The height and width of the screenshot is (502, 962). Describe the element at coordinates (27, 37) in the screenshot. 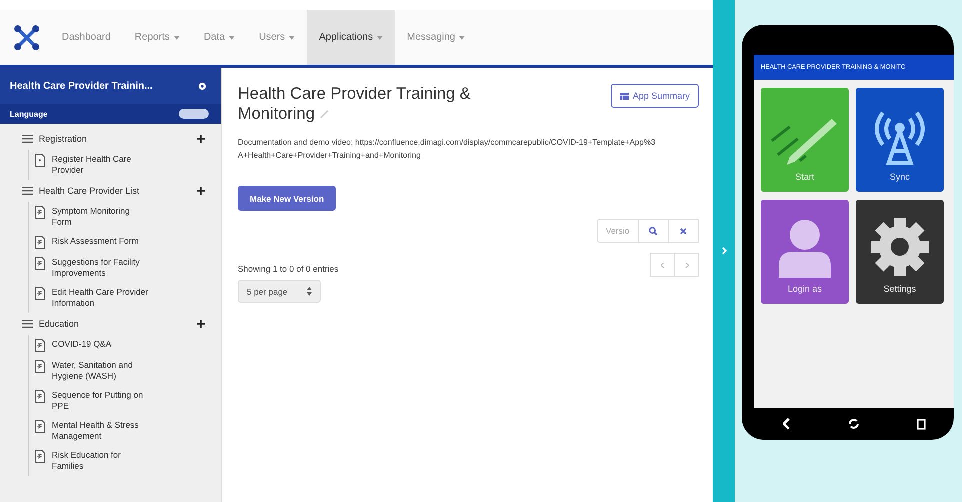

I see `logo-icon` at that location.